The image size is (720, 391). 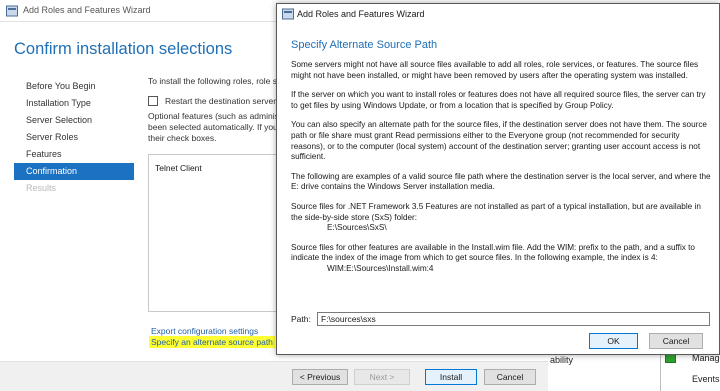 I want to click on dialog-heading: Specify Alternate Source Path, so click(x=364, y=45).